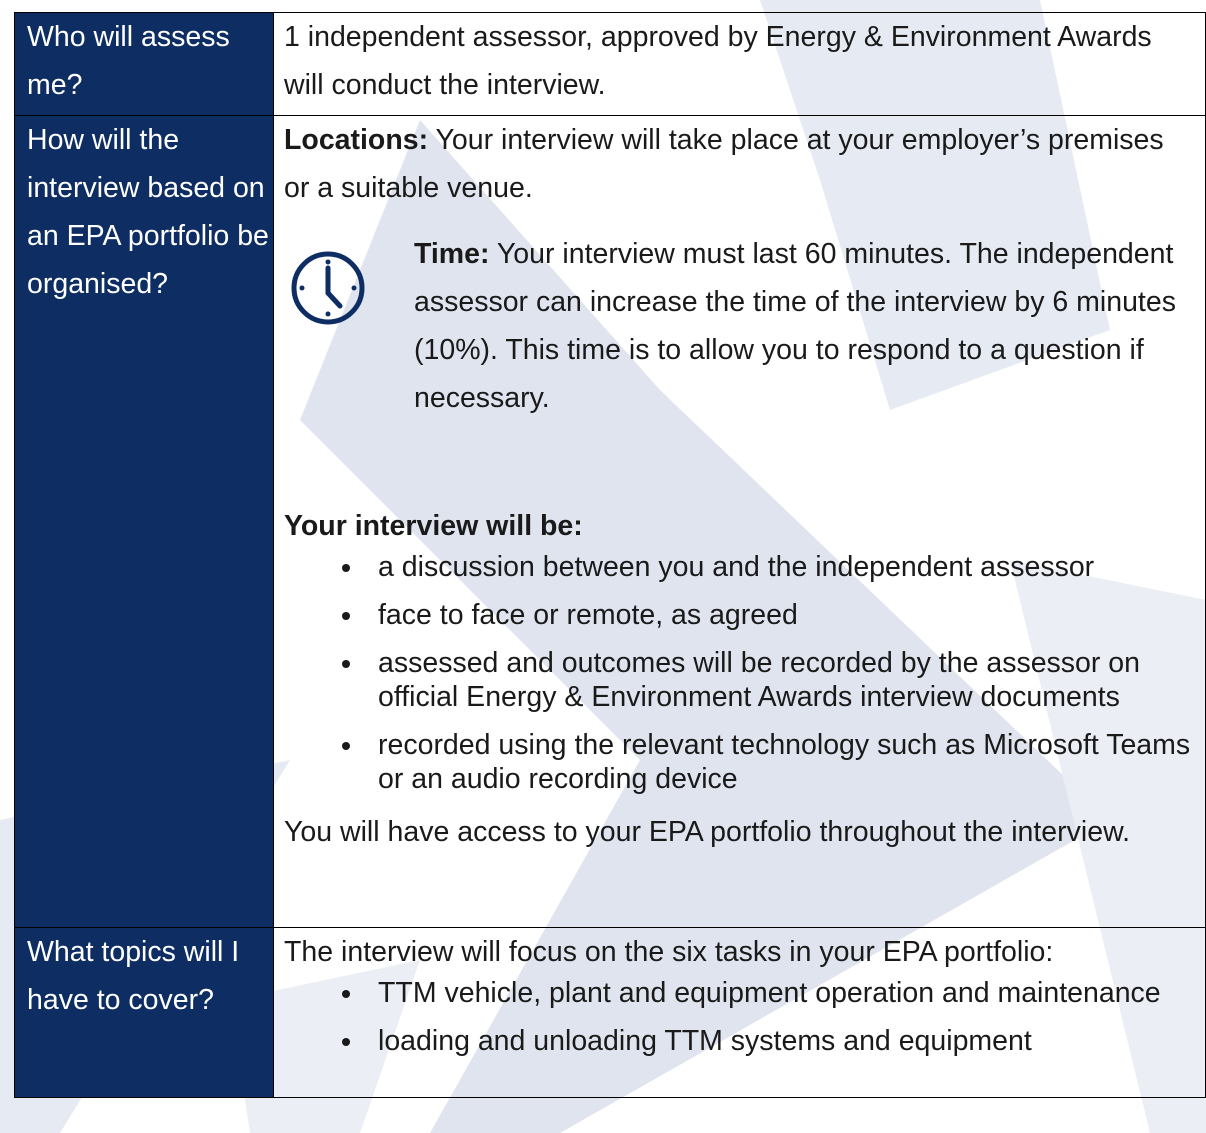  What do you see at coordinates (144, 64) in the screenshot?
I see `row-label: Who will assess me?` at bounding box center [144, 64].